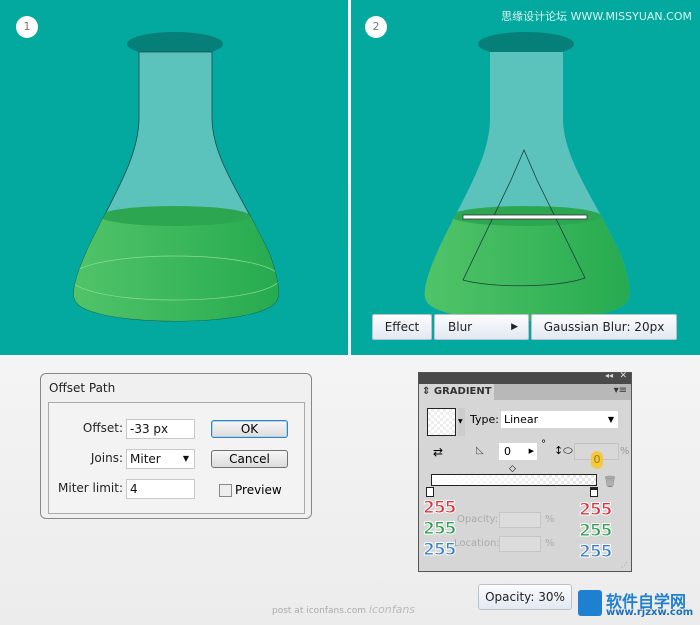  Describe the element at coordinates (440, 529) in the screenshot. I see `left-stop-green: 255` at that location.